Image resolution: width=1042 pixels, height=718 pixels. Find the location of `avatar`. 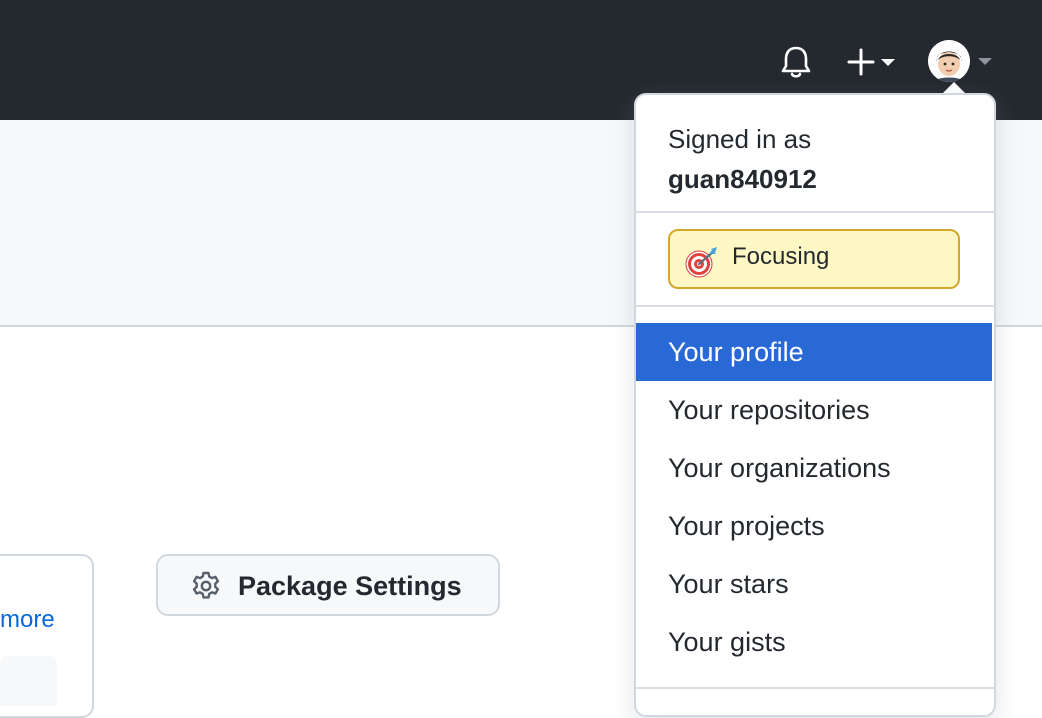

avatar is located at coordinates (949, 61).